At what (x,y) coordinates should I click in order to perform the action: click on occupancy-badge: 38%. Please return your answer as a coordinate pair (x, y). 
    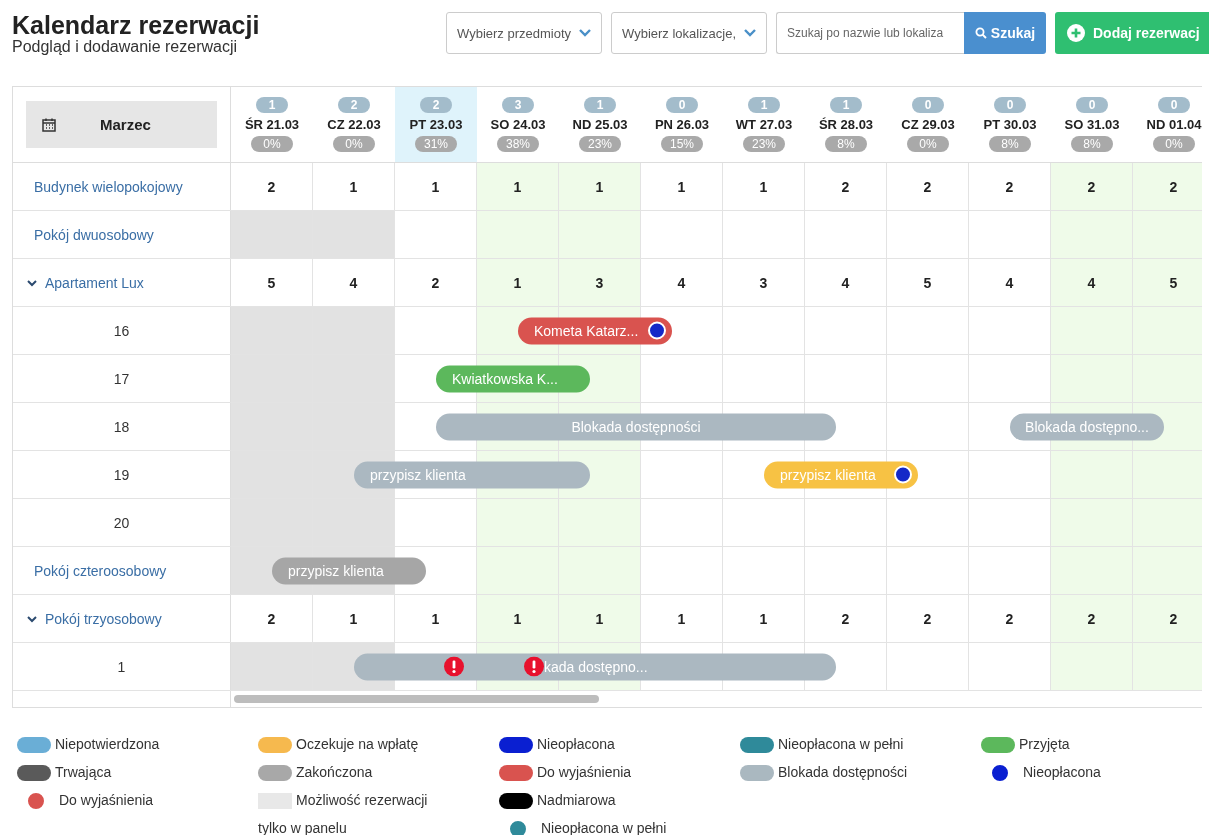
    Looking at the image, I should click on (518, 144).